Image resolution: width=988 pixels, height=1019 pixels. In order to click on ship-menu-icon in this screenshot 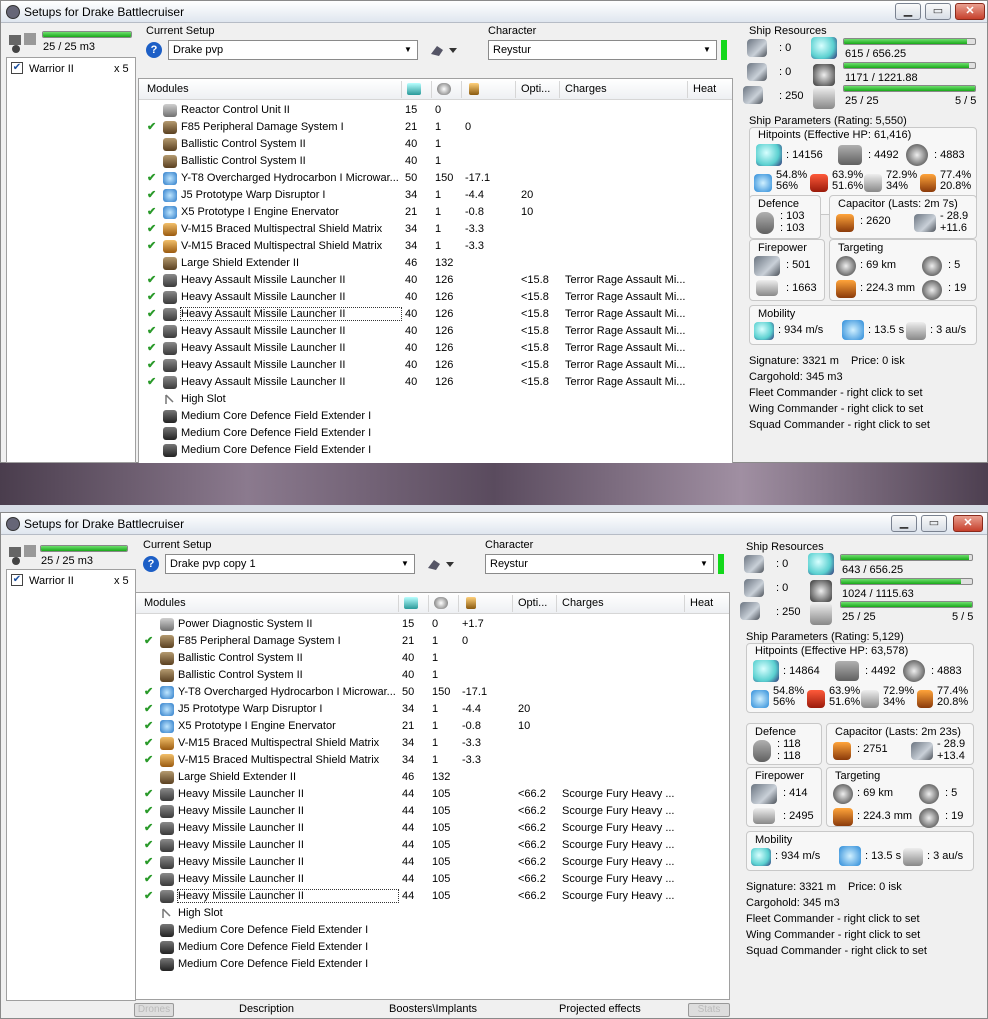, I will do `click(440, 564)`.